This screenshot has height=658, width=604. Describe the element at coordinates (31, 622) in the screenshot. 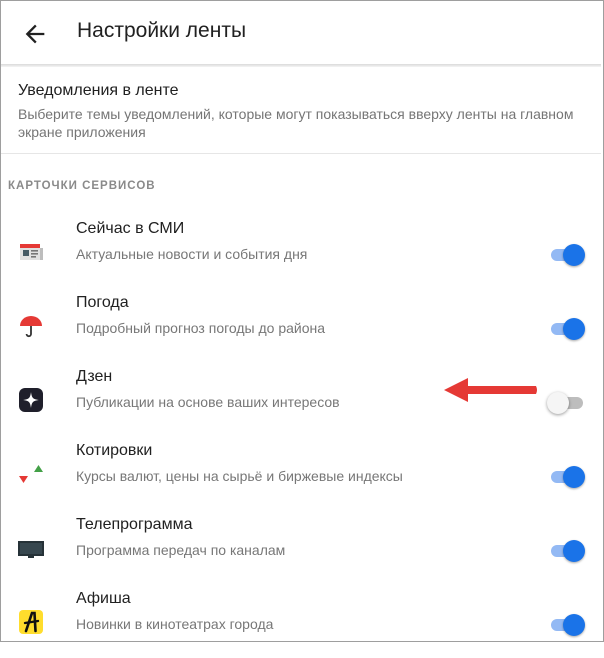

I see `afisha-icon` at that location.